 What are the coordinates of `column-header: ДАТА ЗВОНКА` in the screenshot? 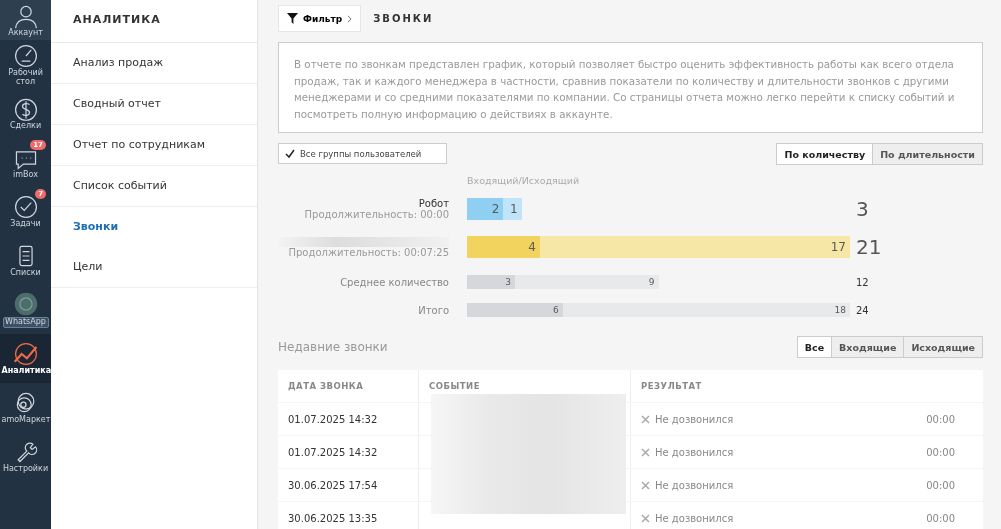 It's located at (348, 386).